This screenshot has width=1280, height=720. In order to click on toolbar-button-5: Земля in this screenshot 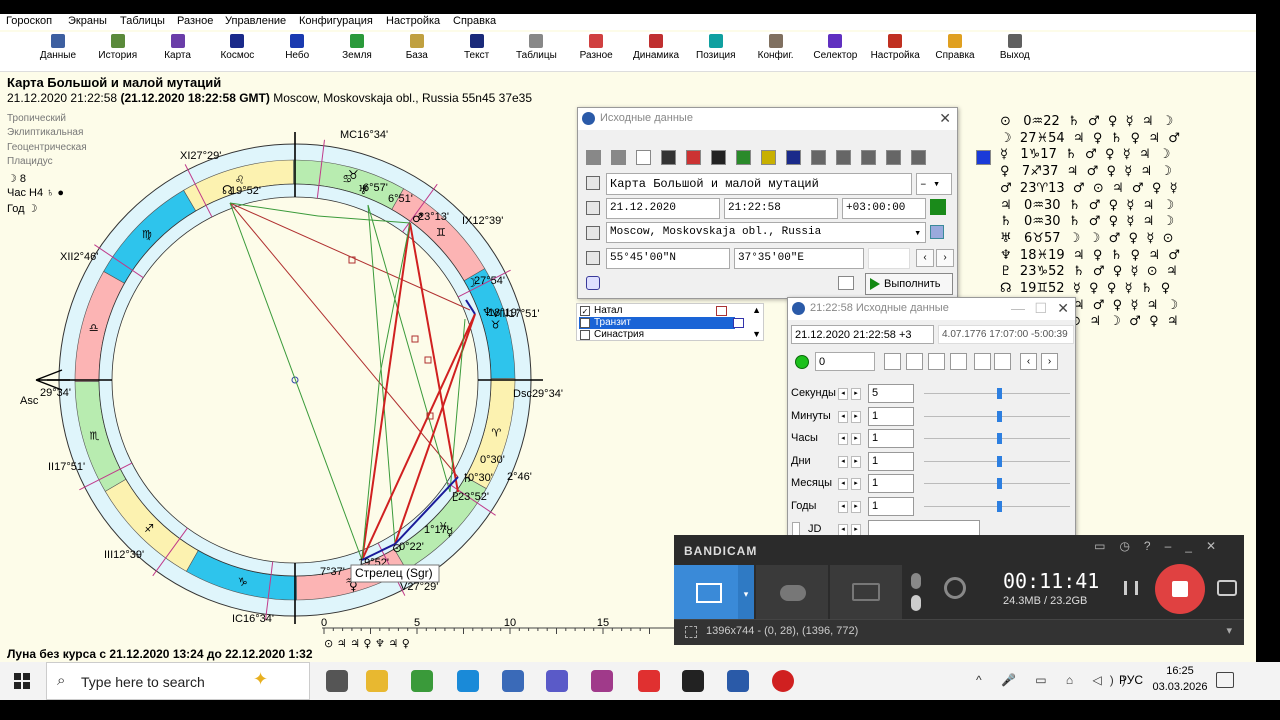, I will do `click(357, 53)`.